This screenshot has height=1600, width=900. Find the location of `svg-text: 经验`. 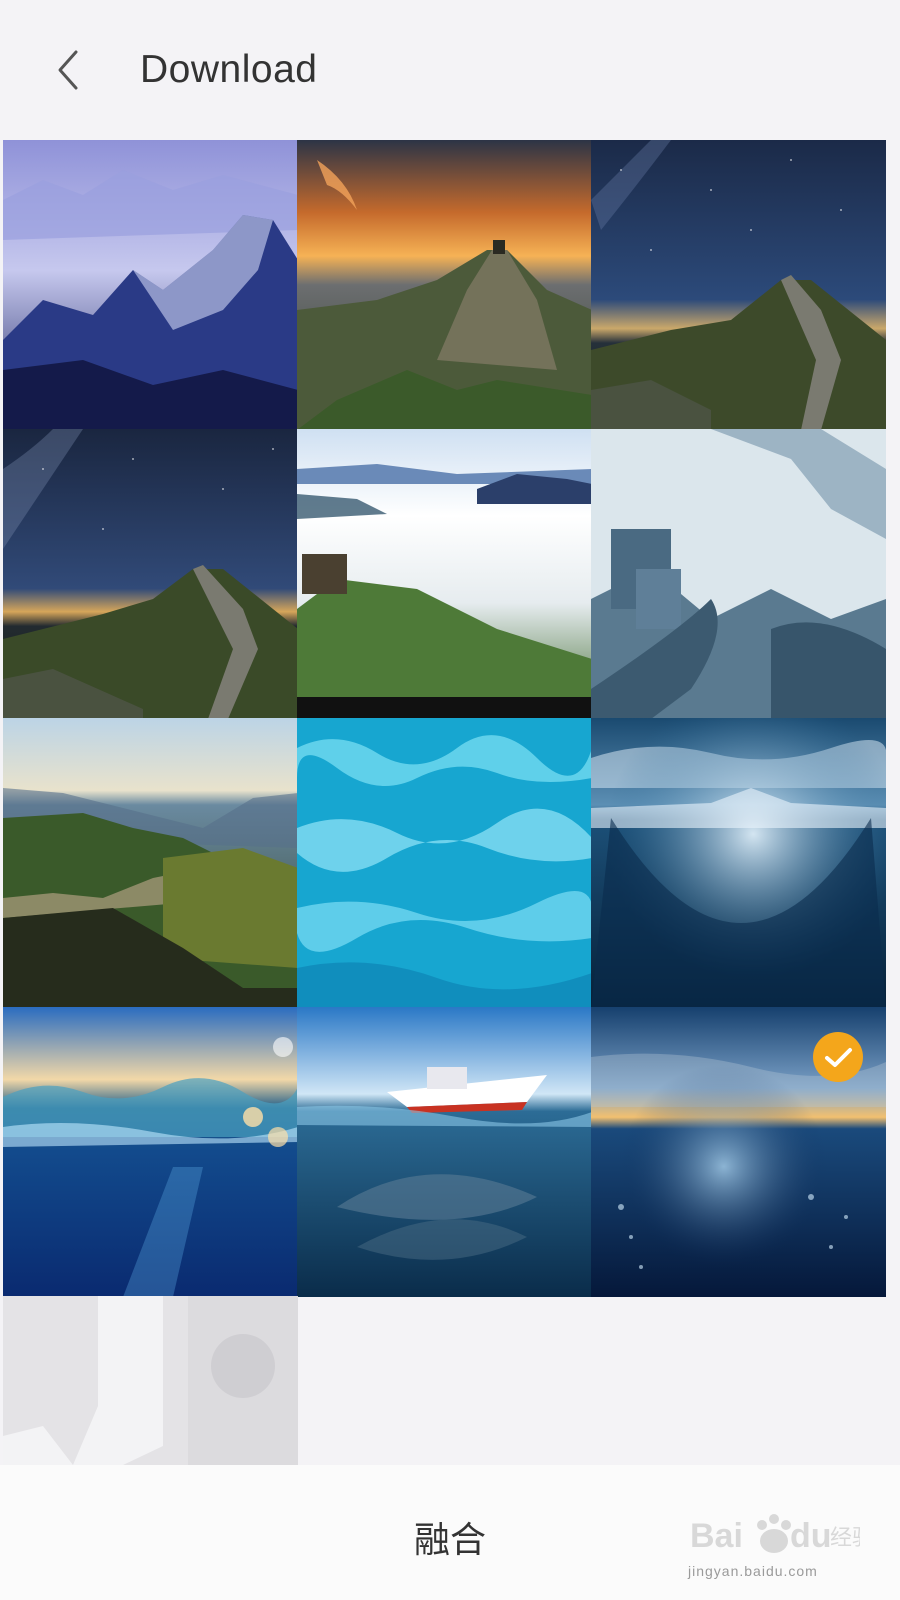

svg-text: 经验 is located at coordinates (845, 1538).